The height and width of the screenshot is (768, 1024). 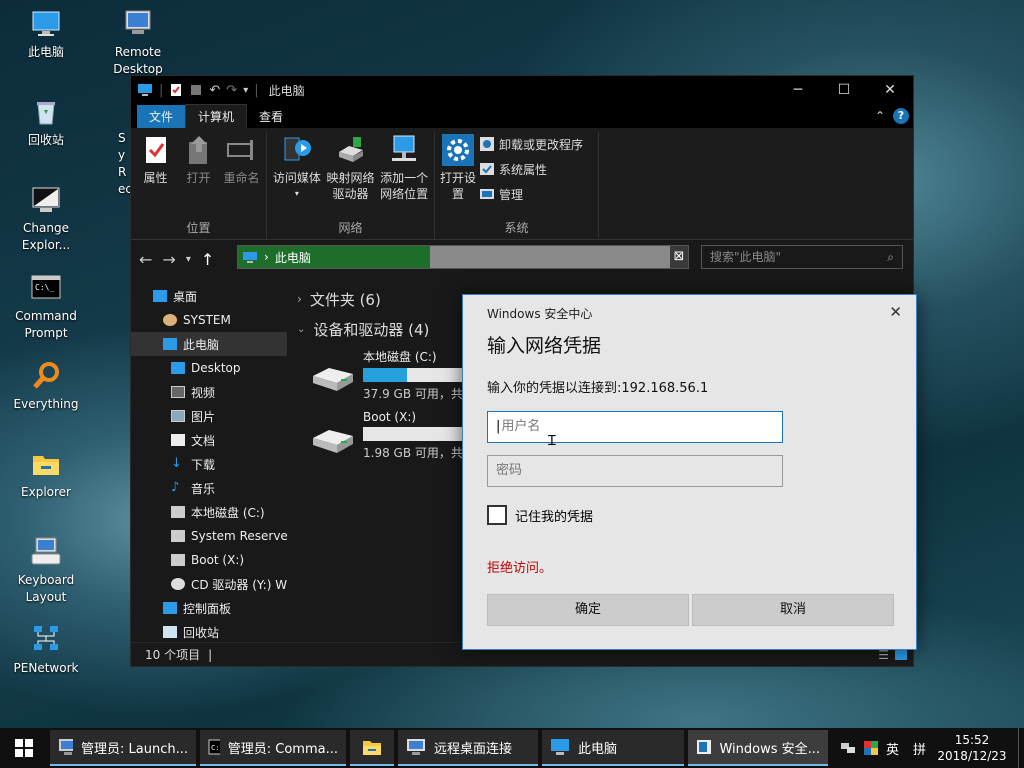 I want to click on desktop-icon-command-prompt: C:\_ Command Prompt, so click(x=46, y=307).